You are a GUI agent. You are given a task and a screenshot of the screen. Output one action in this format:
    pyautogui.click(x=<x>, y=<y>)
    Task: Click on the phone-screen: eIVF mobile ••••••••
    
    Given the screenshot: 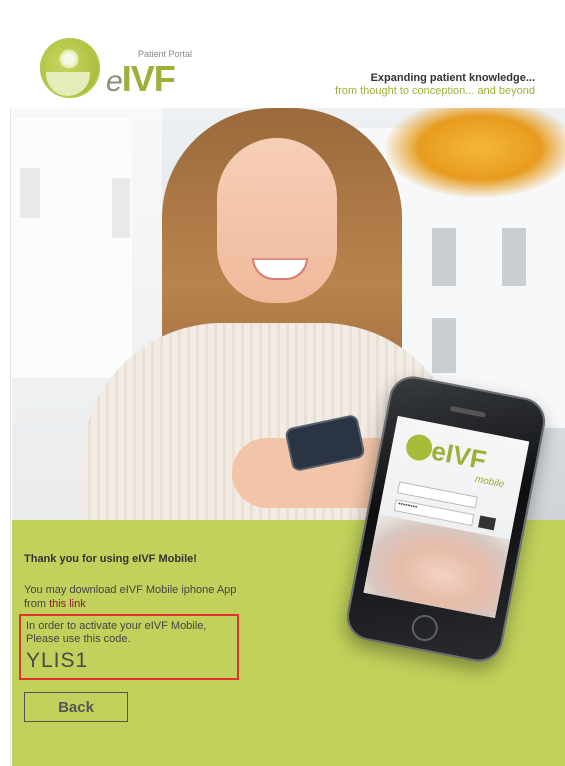 What is the action you would take?
    pyautogui.click(x=446, y=517)
    